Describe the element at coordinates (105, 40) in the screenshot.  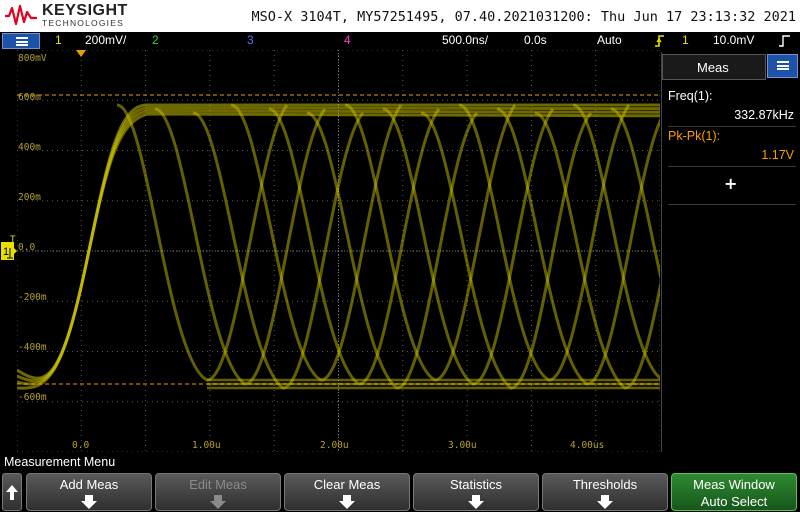
I see `ch1-scale: 200mV/` at that location.